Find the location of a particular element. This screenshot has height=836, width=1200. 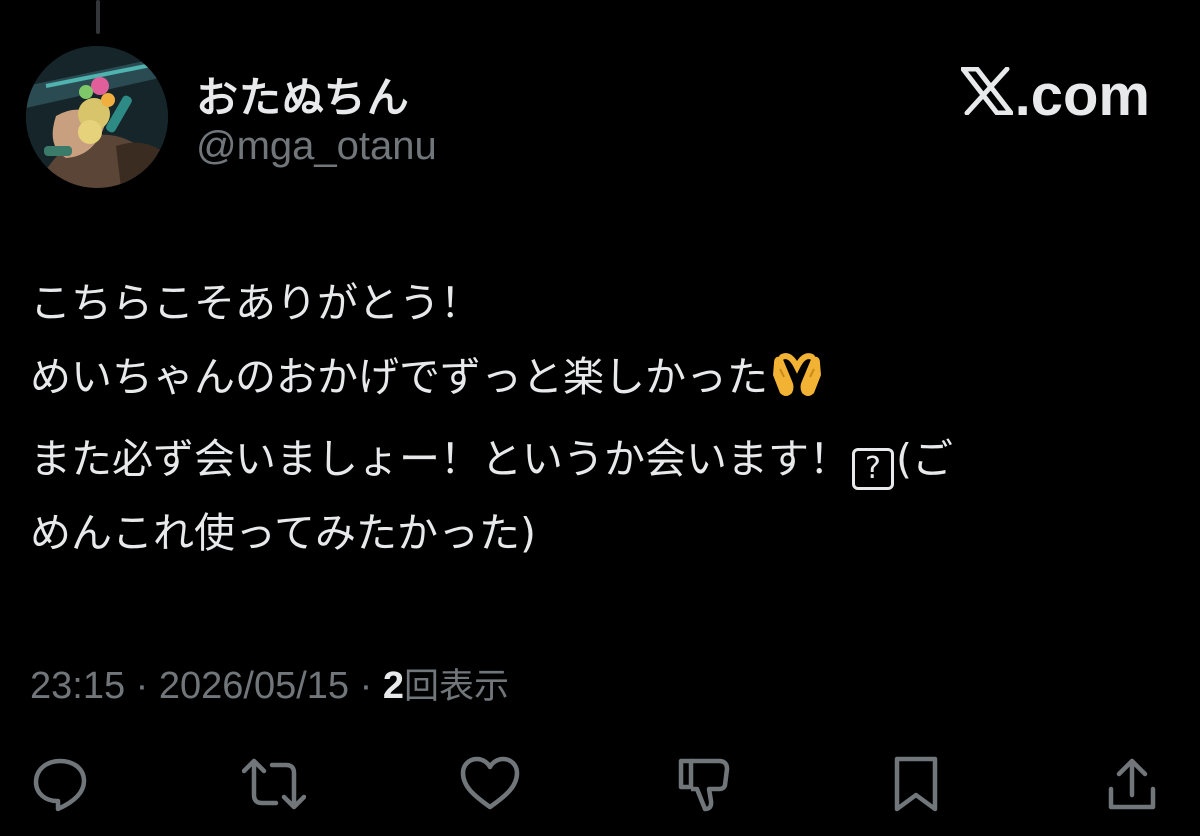

x-com-watermark: .com is located at coordinates (1055, 95).